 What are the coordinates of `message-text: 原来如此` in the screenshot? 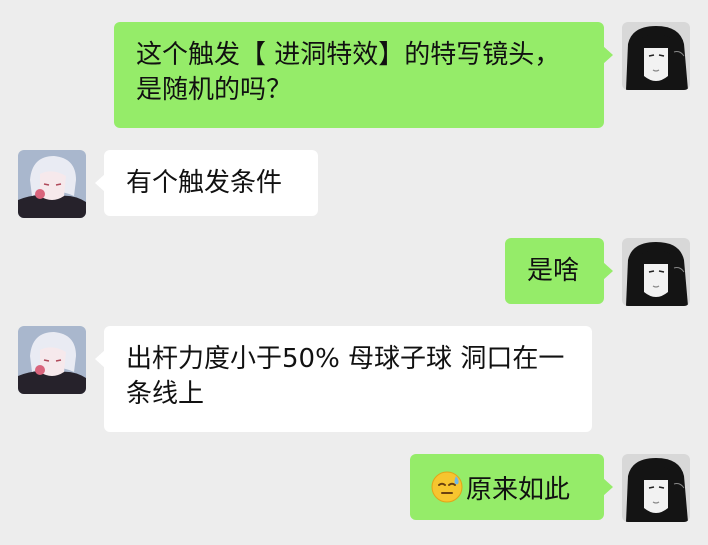 It's located at (518, 490).